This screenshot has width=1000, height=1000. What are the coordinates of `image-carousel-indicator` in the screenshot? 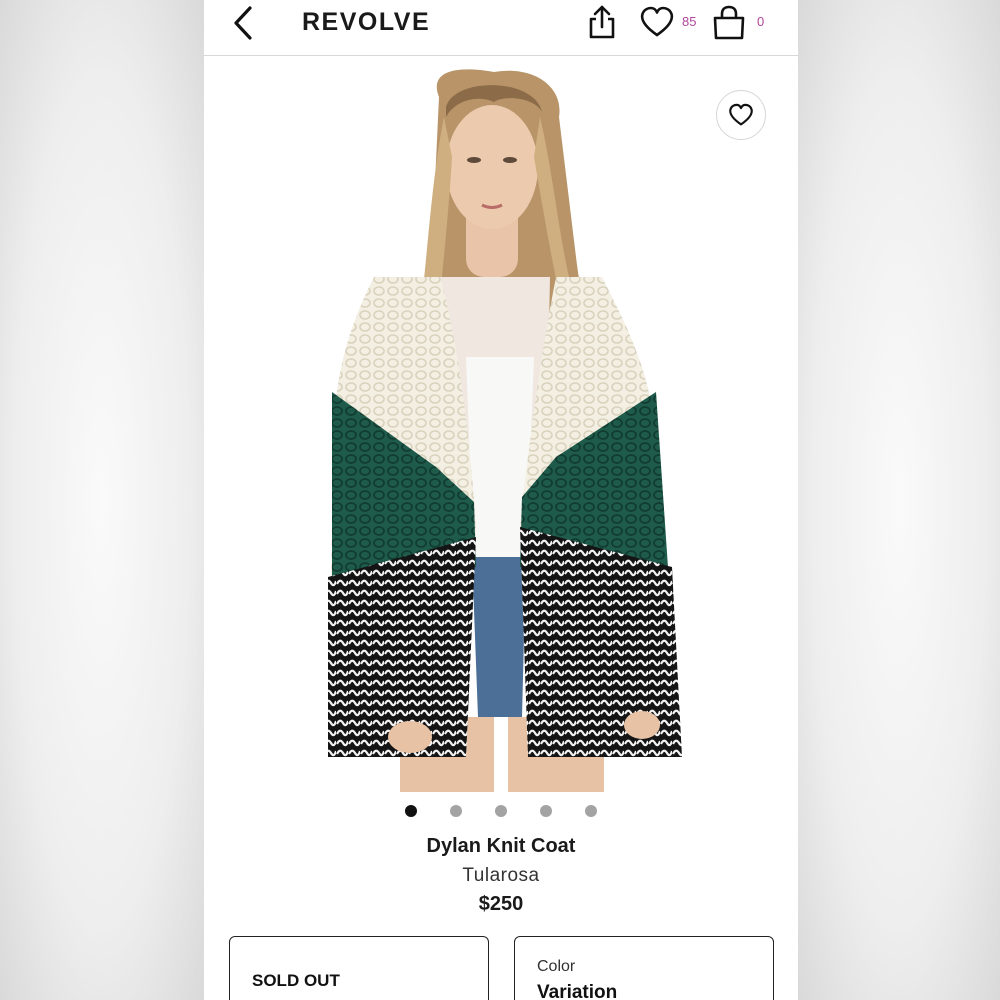 It's located at (501, 812).